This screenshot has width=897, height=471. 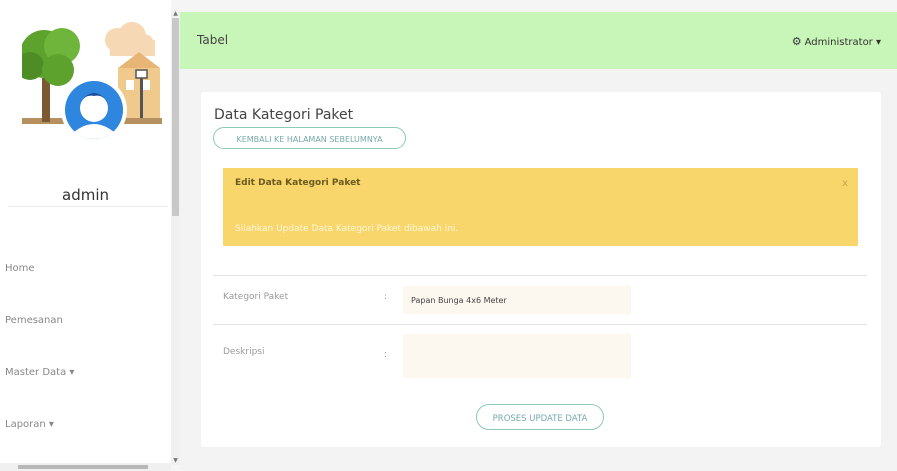 I want to click on sidebar-scroll-thumb, so click(x=175, y=117).